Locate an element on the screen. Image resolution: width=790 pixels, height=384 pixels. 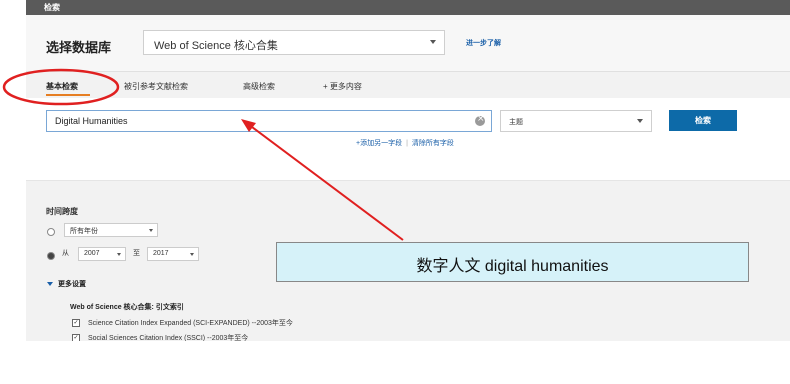
highlight-ellipse is located at coordinates (61, 87).